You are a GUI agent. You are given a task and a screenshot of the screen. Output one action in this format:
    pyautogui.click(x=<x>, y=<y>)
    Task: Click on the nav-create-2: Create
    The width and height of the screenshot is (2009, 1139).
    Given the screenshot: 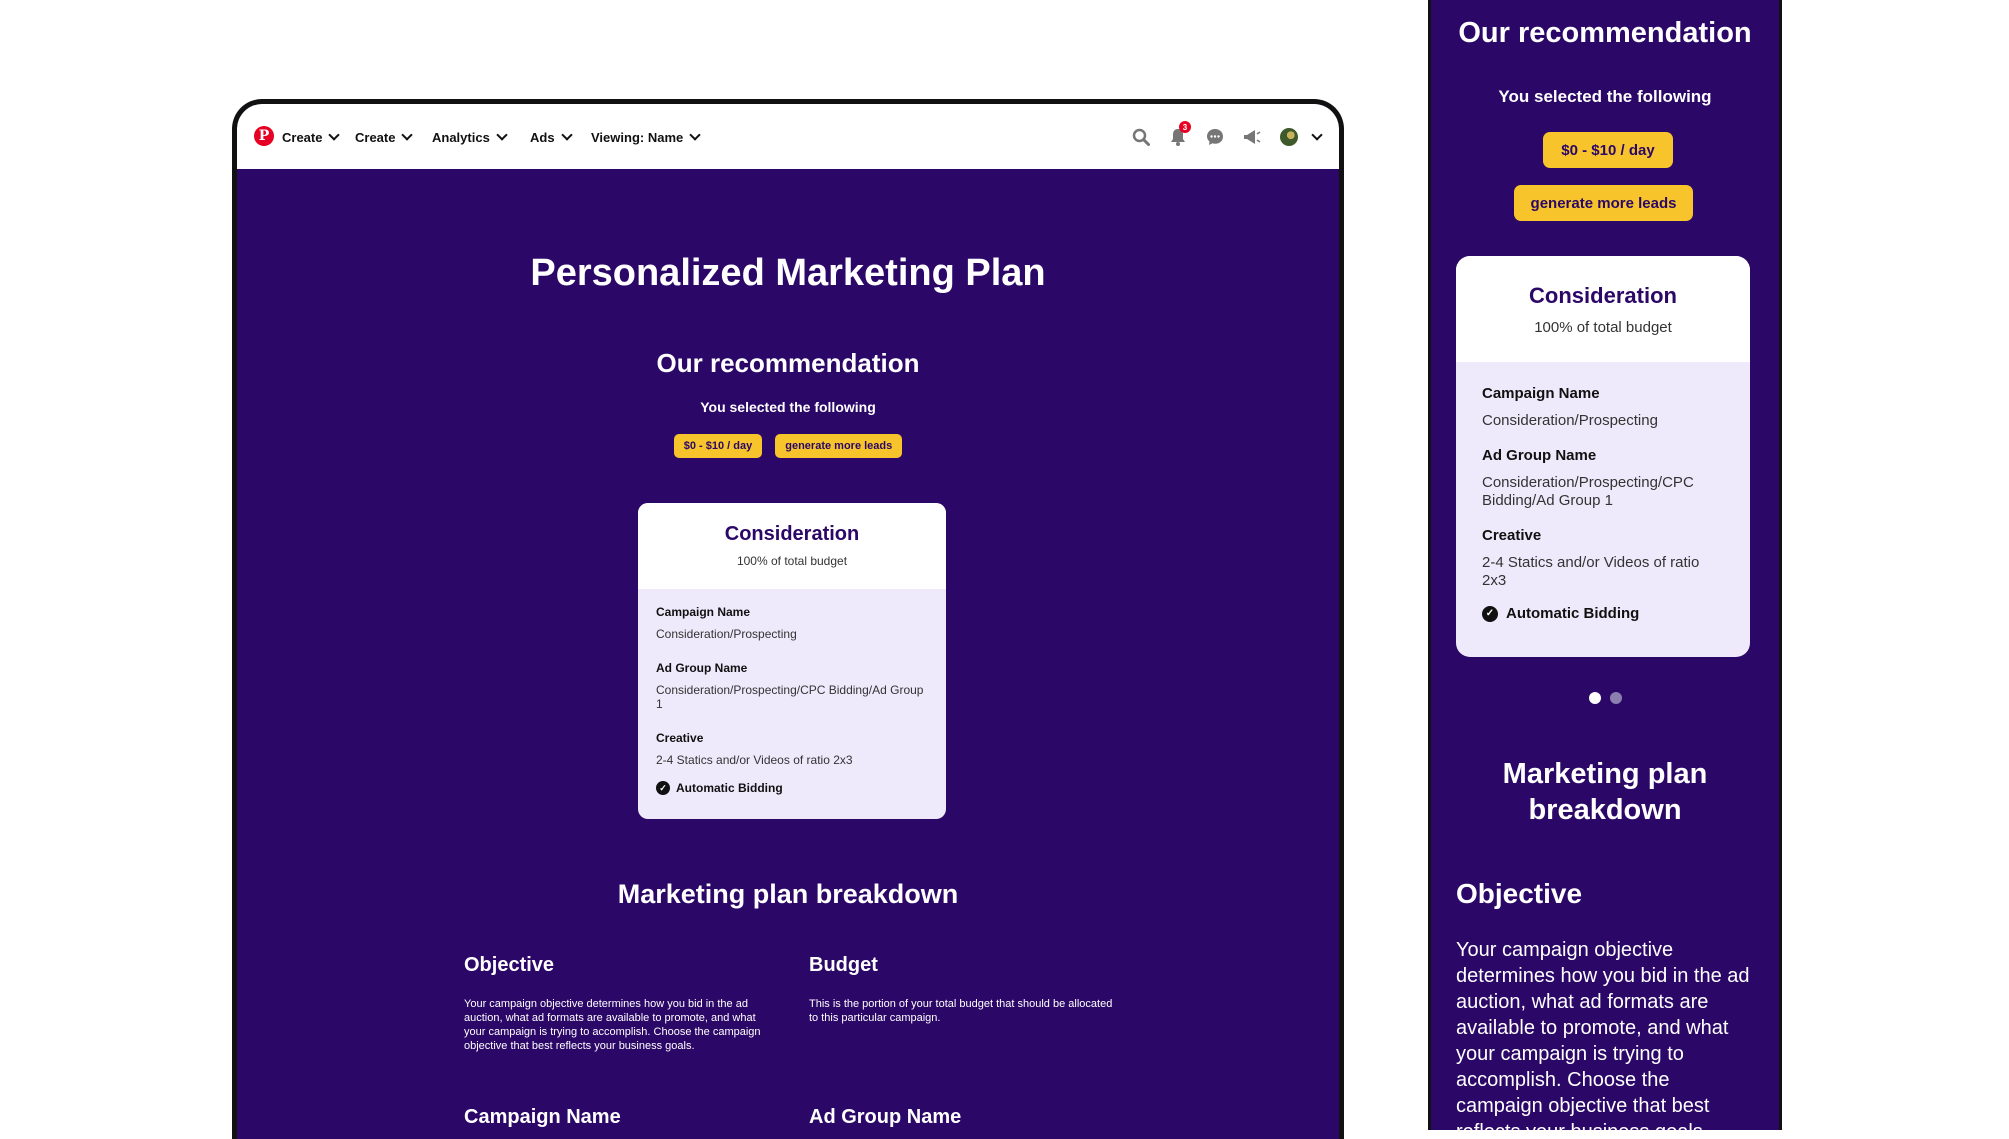 What is the action you would take?
    pyautogui.click(x=384, y=137)
    